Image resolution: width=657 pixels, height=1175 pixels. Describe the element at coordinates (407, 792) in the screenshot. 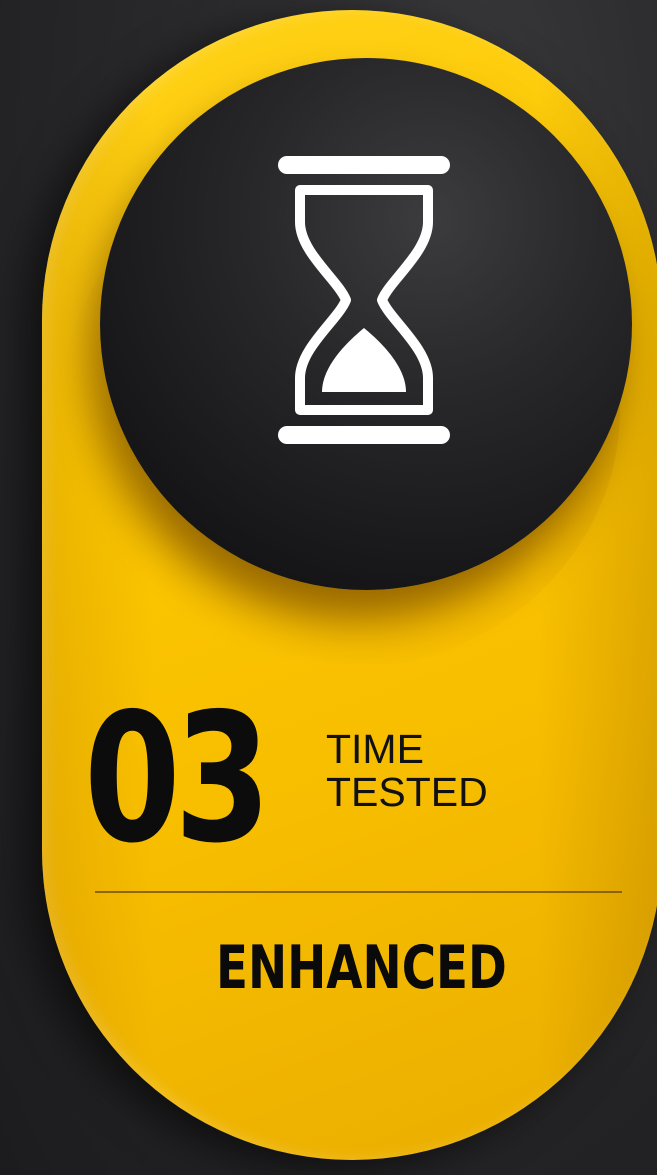

I see `caption-line-tested: TESTED` at that location.